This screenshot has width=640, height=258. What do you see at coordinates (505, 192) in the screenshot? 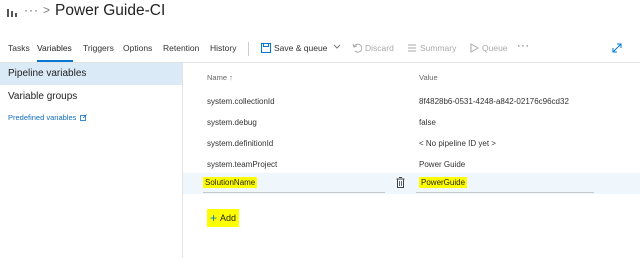
I see `value-input-underline` at bounding box center [505, 192].